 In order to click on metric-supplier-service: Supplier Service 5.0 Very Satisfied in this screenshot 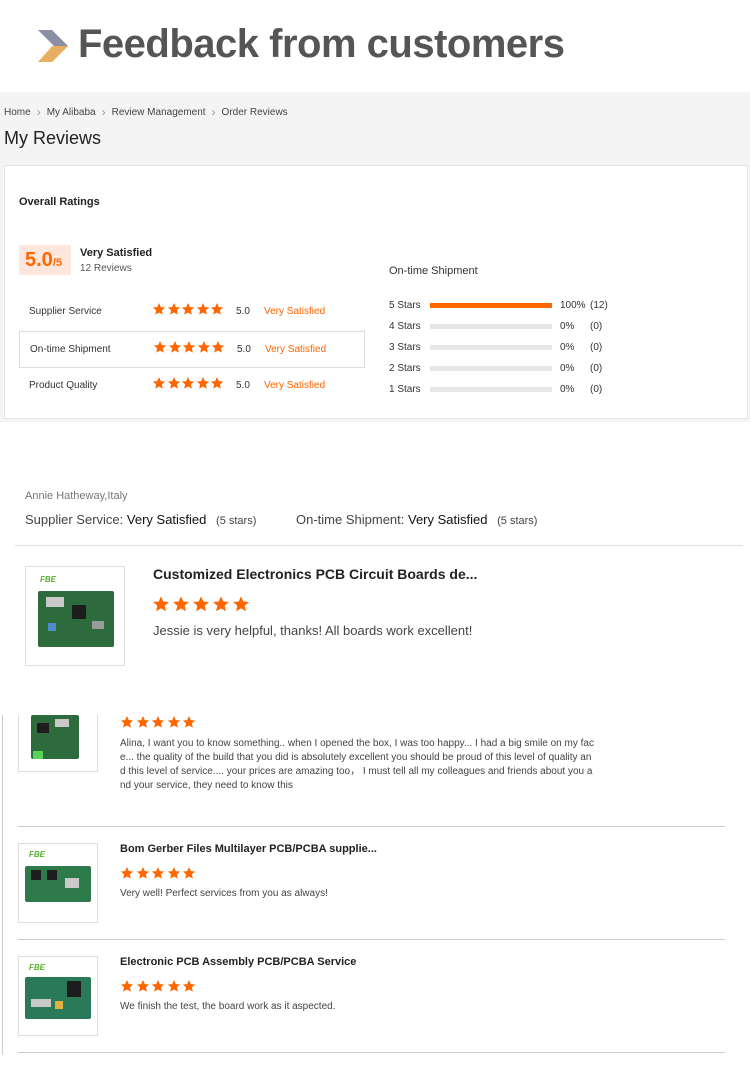, I will do `click(192, 312)`.